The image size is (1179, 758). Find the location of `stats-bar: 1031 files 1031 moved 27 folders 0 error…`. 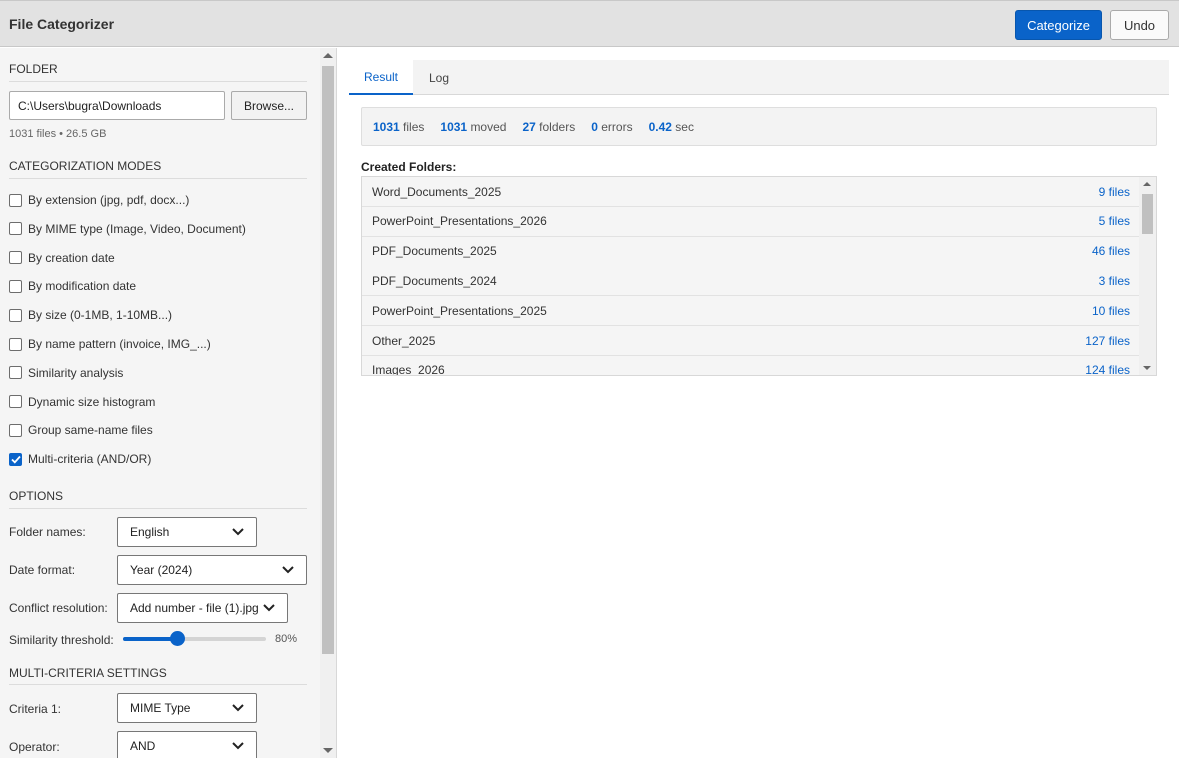

stats-bar: 1031 files 1031 moved 27 folders 0 error… is located at coordinates (759, 126).